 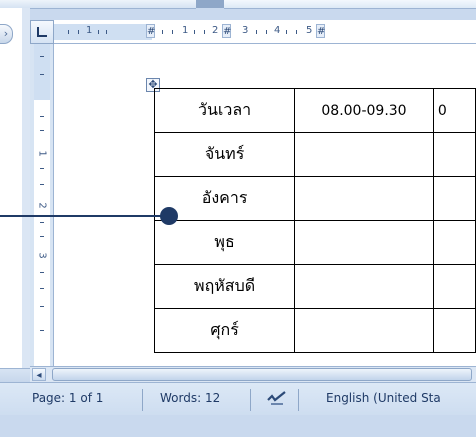 I want to click on ruler-margin-top, so click(x=42, y=72).